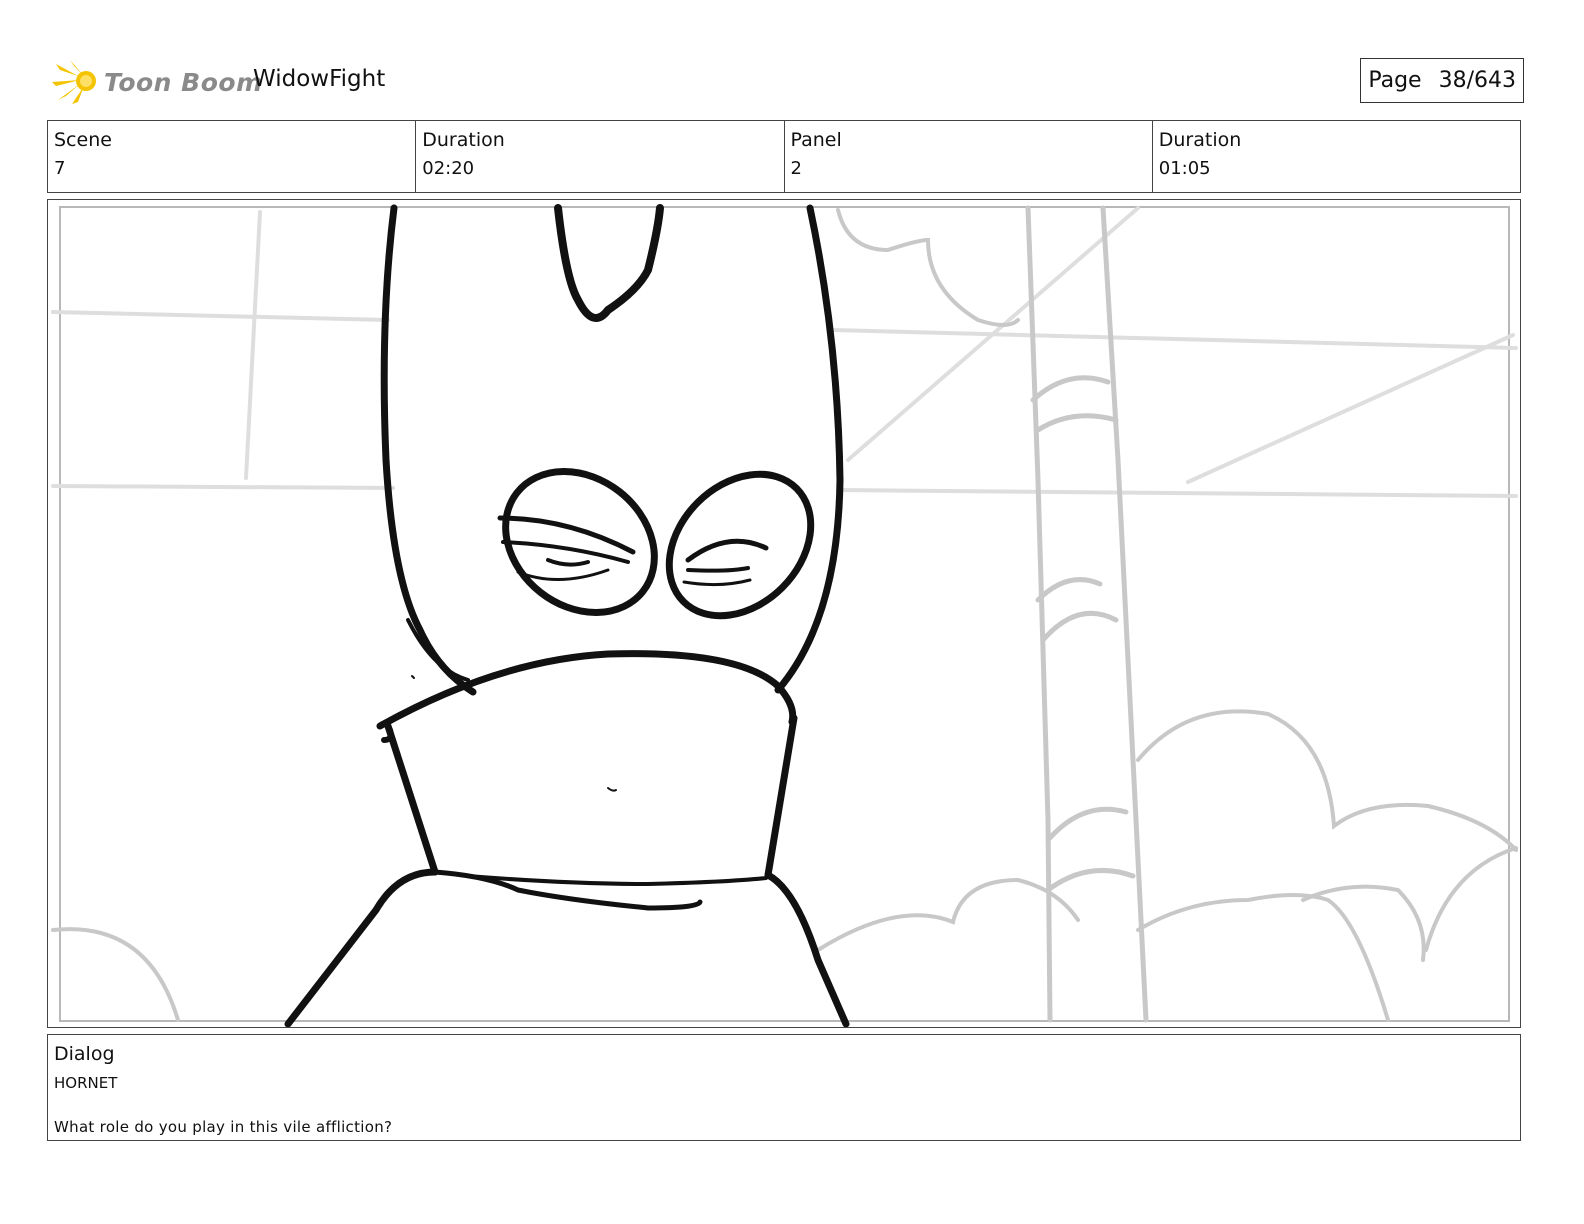 The width and height of the screenshot is (1584, 1224). I want to click on starburst-icon, so click(74, 82).